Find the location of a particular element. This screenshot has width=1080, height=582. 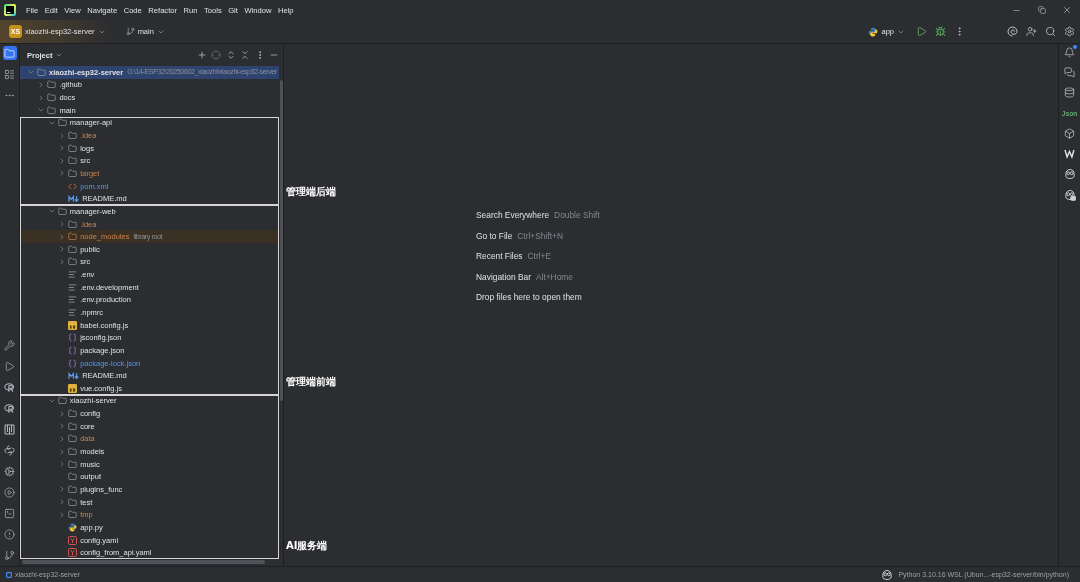

hint-text: Drop files here to open them is located at coordinates (529, 297).